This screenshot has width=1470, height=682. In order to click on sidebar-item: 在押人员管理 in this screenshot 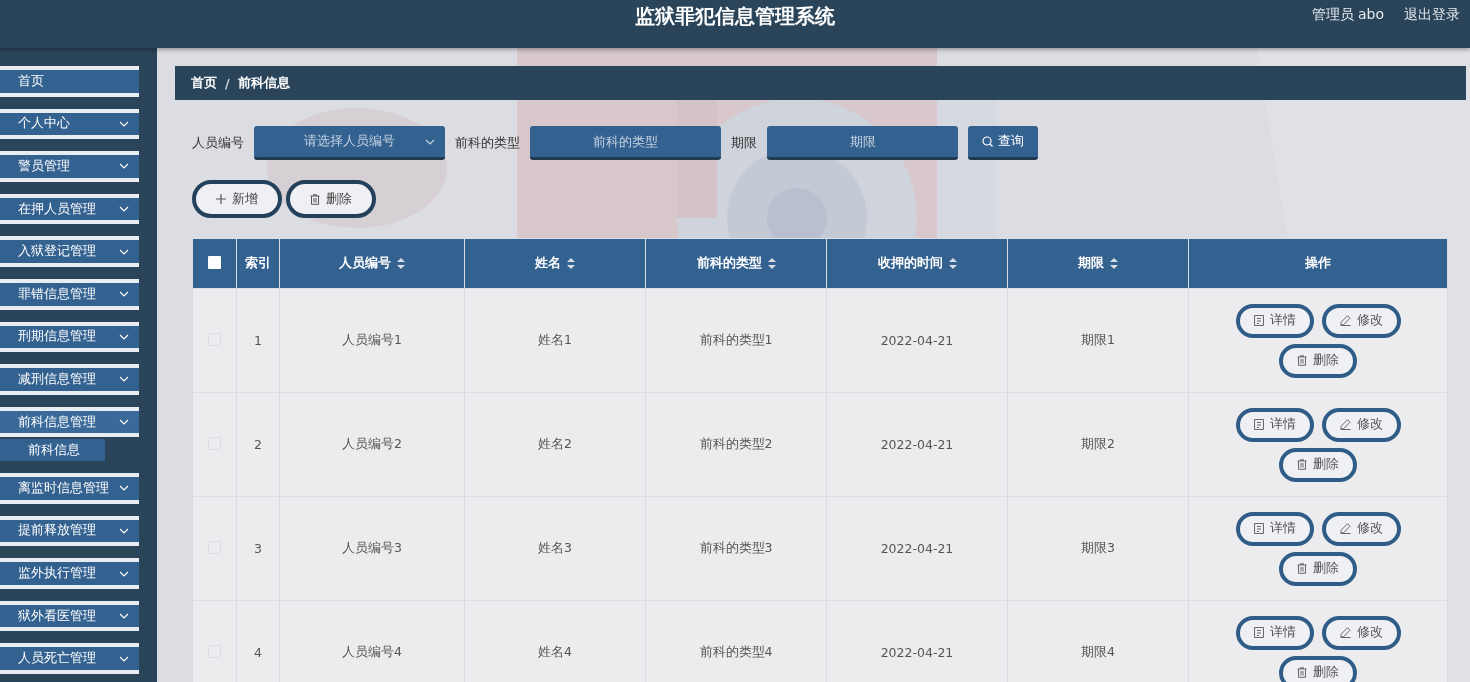, I will do `click(69, 209)`.